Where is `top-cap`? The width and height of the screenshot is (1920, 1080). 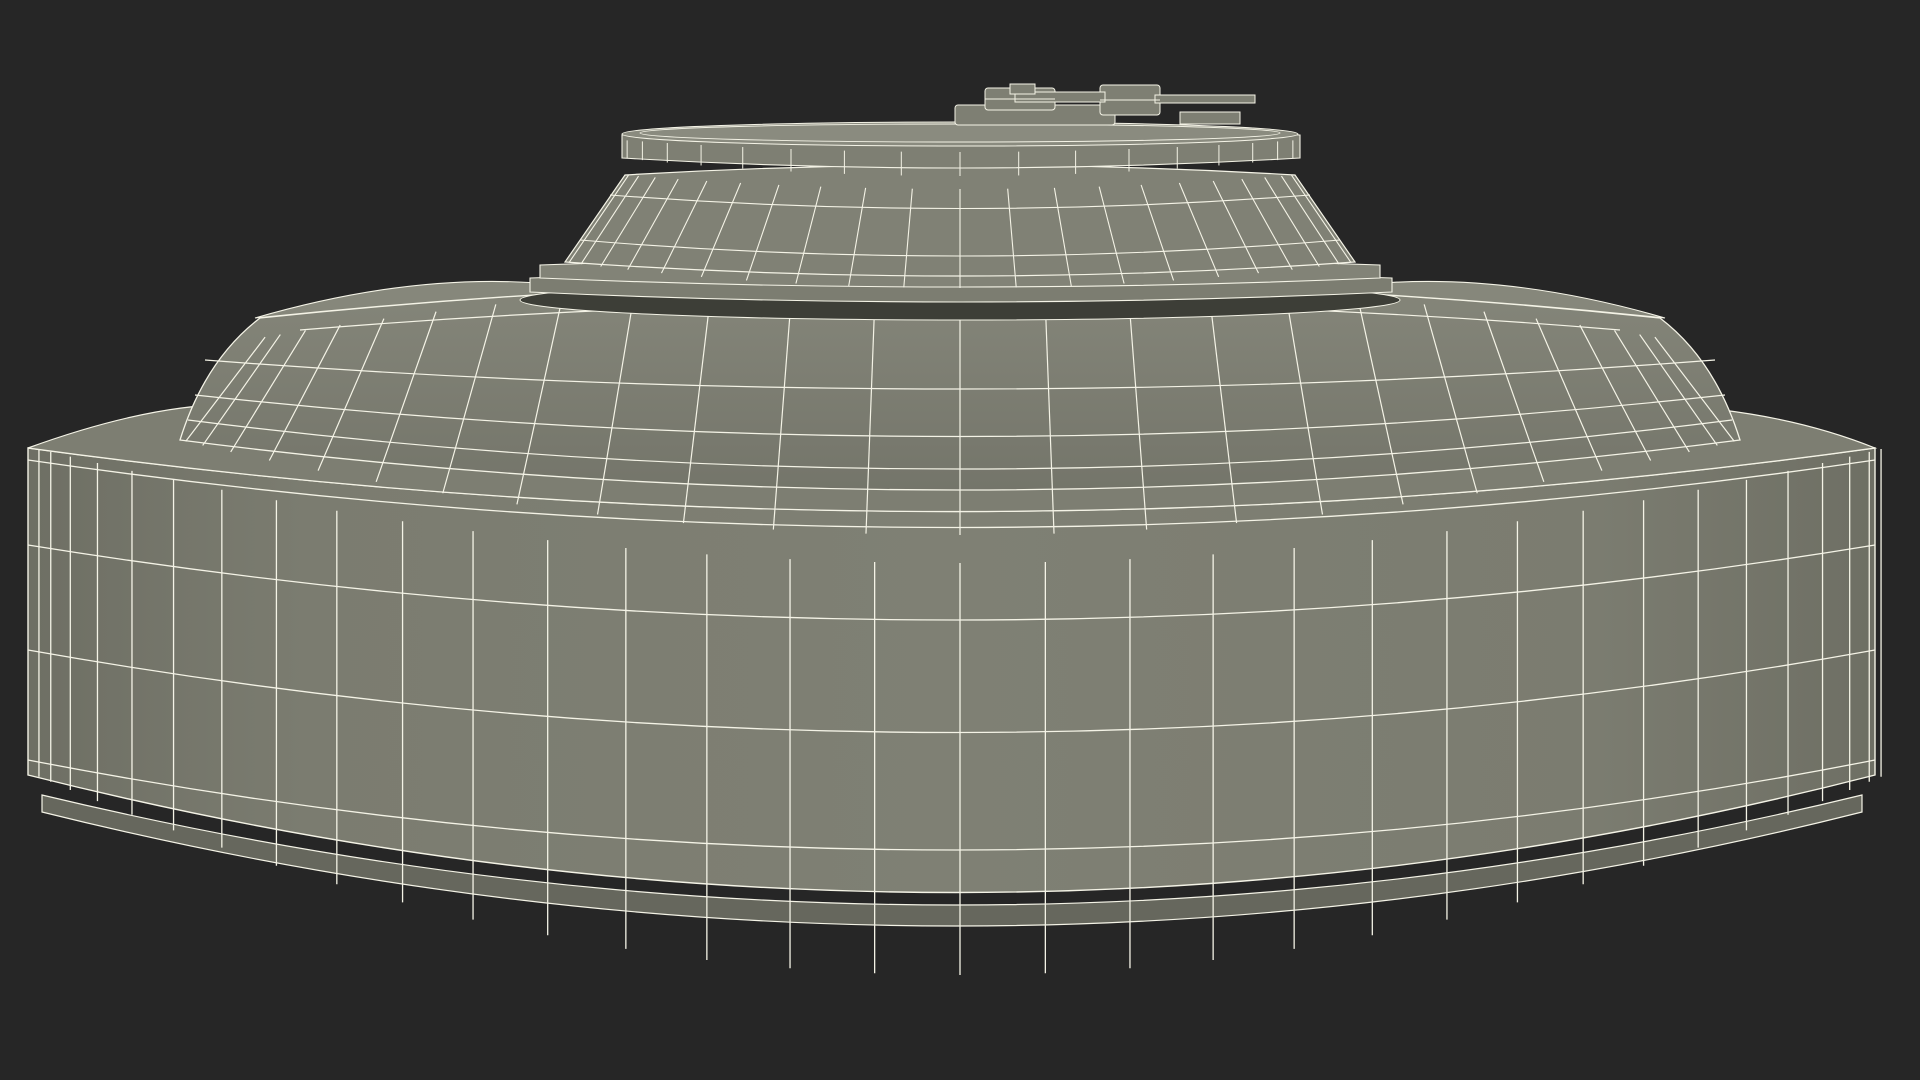 top-cap is located at coordinates (961, 145).